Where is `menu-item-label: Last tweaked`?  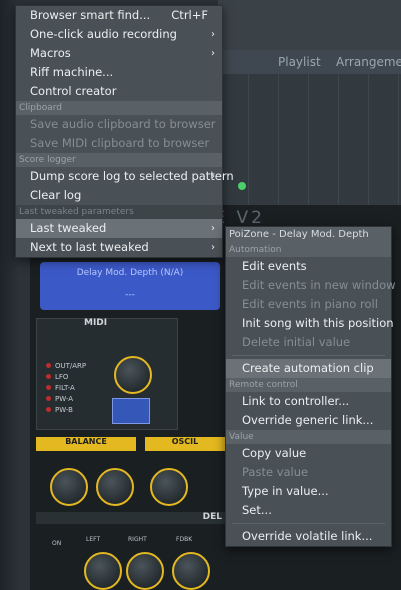 menu-item-label: Last tweaked is located at coordinates (68, 228).